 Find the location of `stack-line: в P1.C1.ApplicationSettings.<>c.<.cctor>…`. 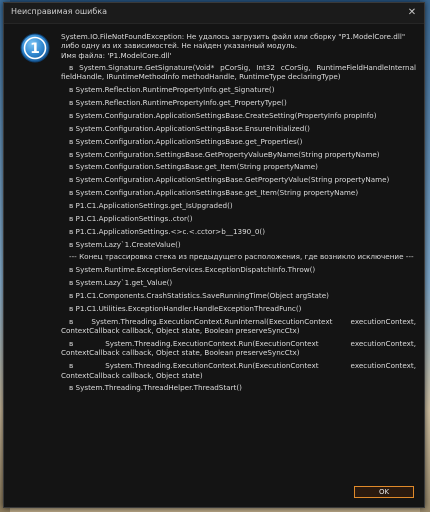

stack-line: в P1.C1.ApplicationSettings.<>c.<.cctor>… is located at coordinates (167, 231).